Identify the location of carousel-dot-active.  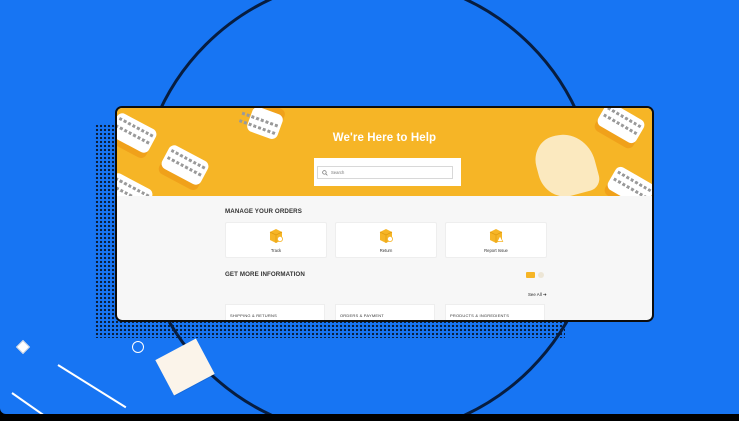
(530, 275).